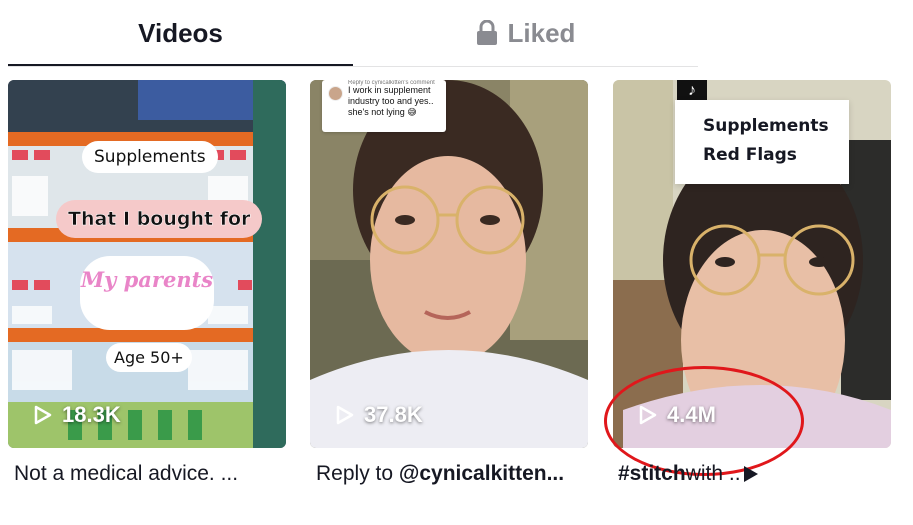  What do you see at coordinates (147, 293) in the screenshot?
I see `overlay-text-parents: My parents` at bounding box center [147, 293].